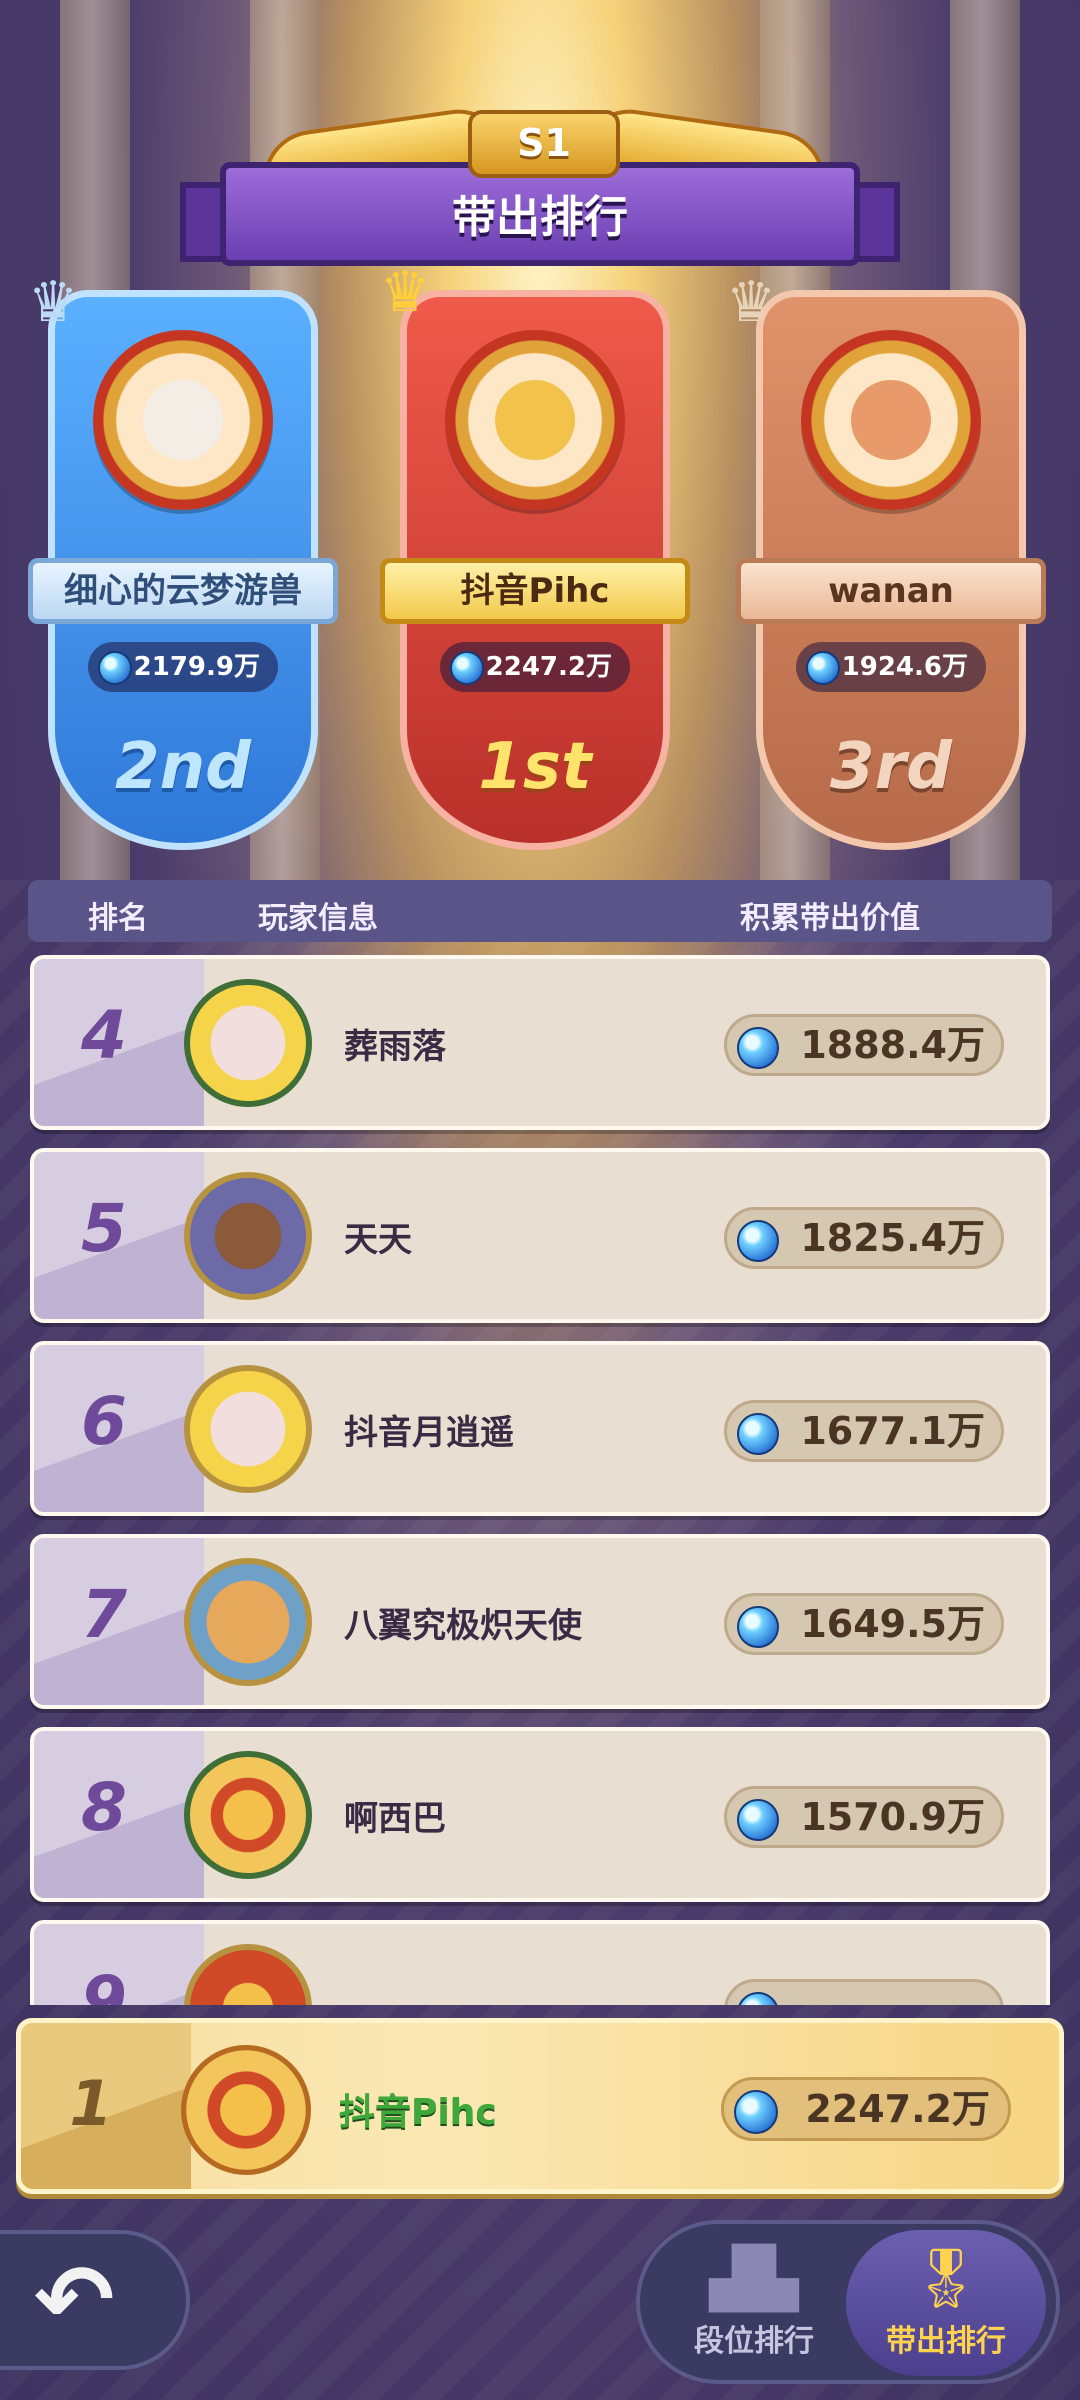  I want to click on my-rank: 1, so click(91, 2103).